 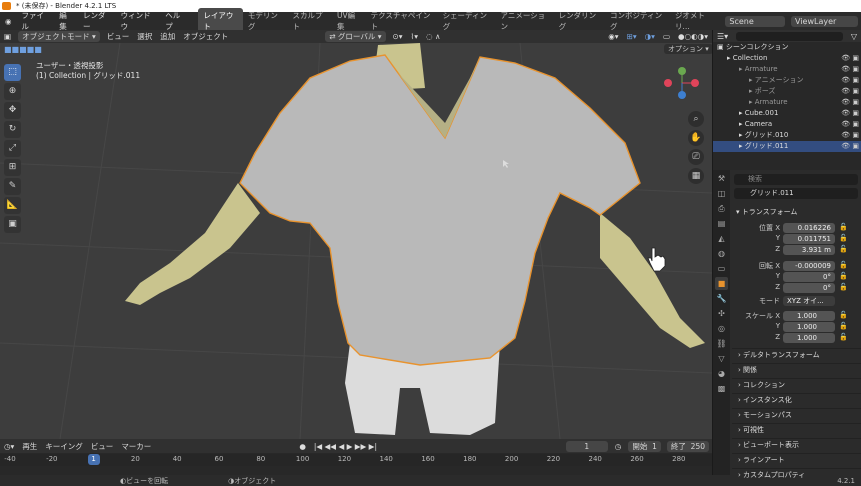 I want to click on end-frame-field: 終了 250, so click(x=687, y=446).